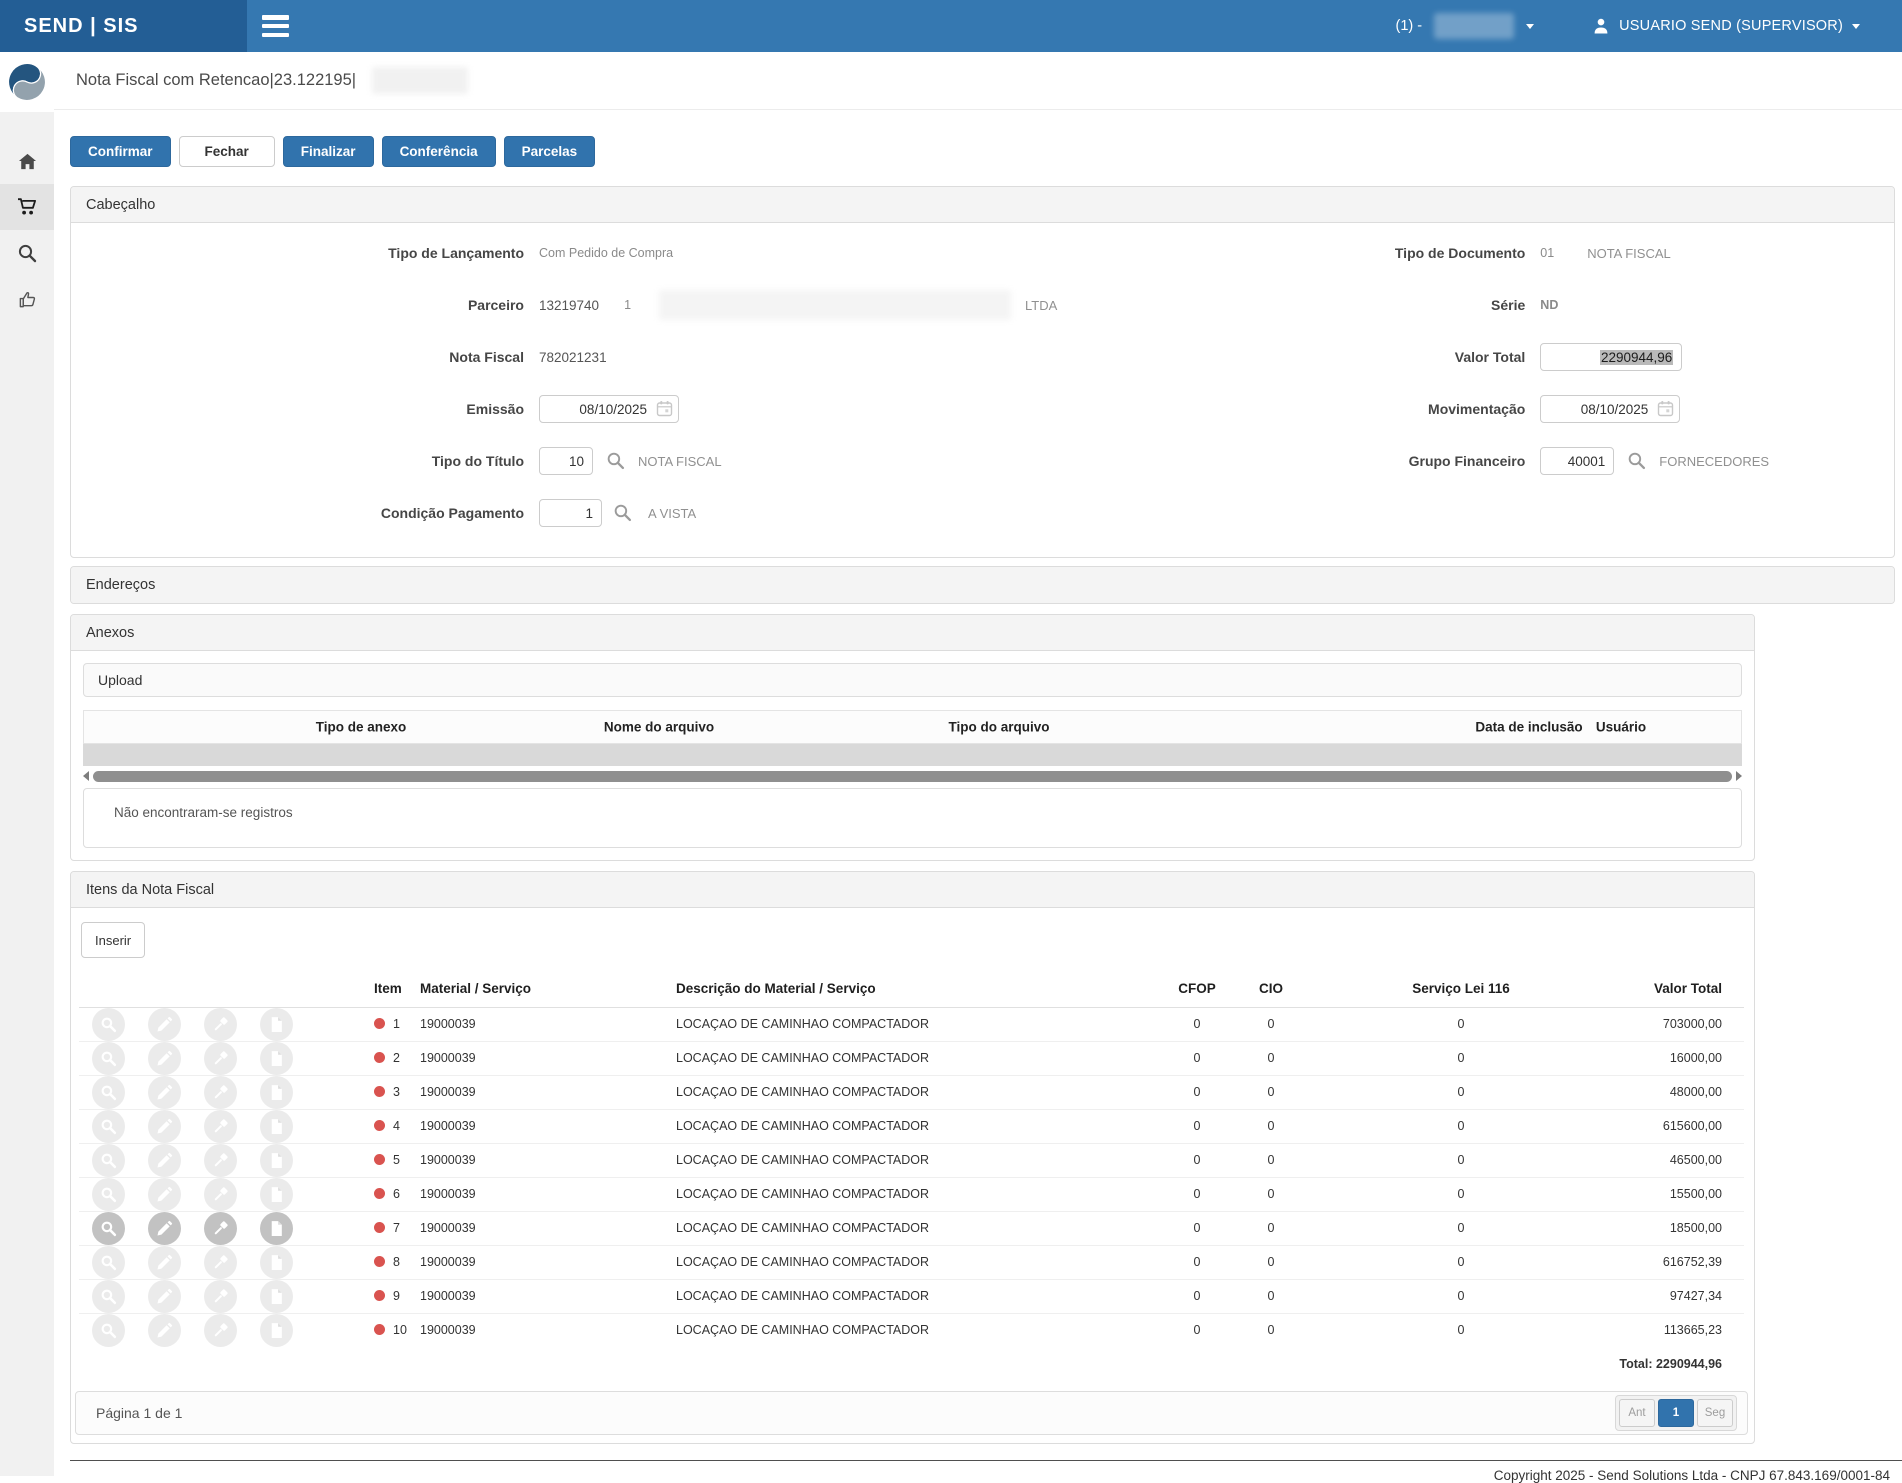 The width and height of the screenshot is (1902, 1483). I want to click on finalizar-button: Finalizar, so click(328, 151).